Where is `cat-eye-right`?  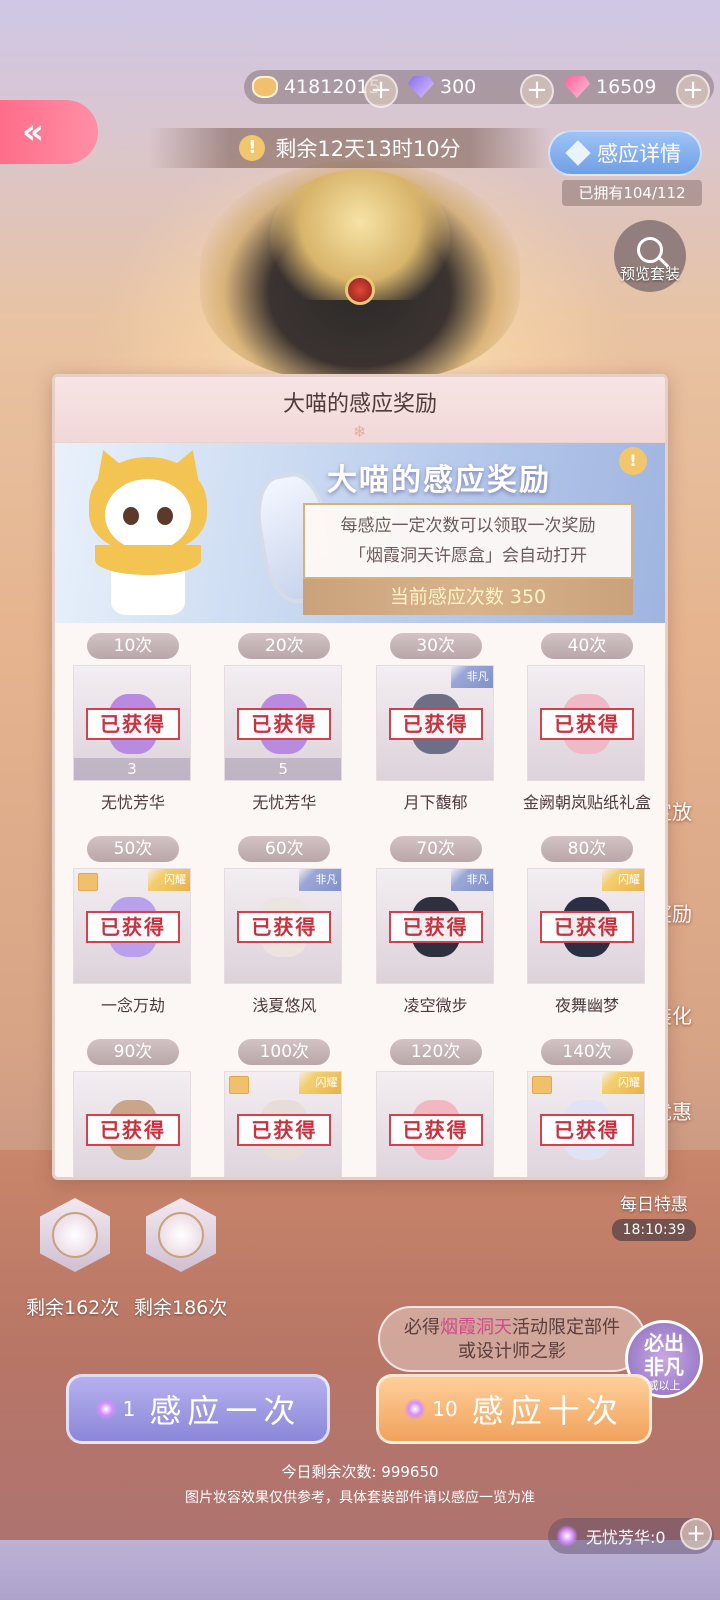
cat-eye-right is located at coordinates (165, 516).